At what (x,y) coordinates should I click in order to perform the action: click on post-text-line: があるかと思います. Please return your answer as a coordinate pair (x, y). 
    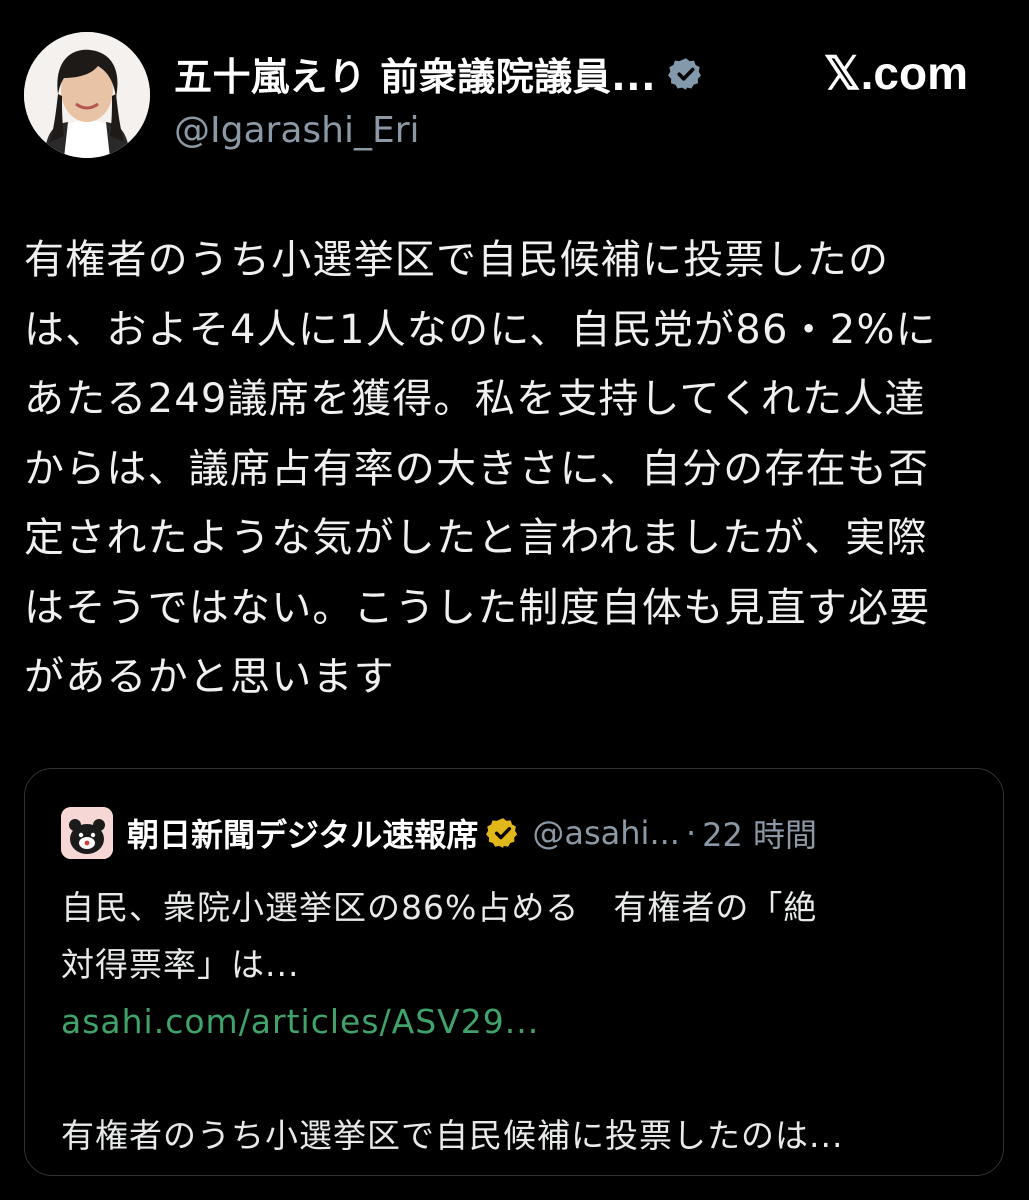
    Looking at the image, I should click on (209, 677).